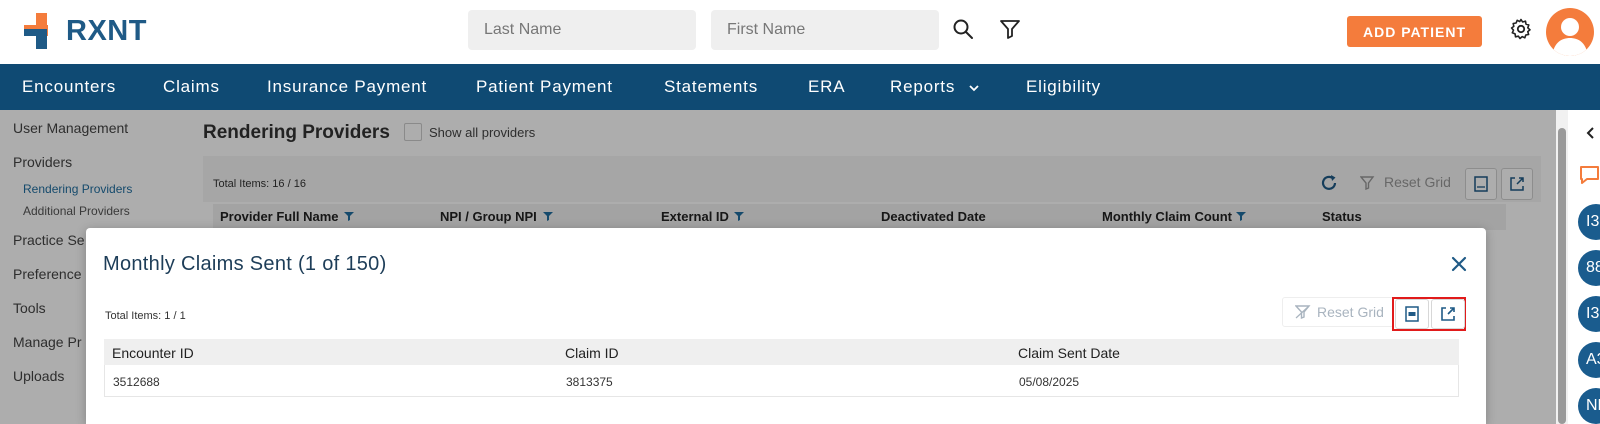  Describe the element at coordinates (153, 353) in the screenshot. I see `column-header-encounter-id: Encounter ID` at that location.